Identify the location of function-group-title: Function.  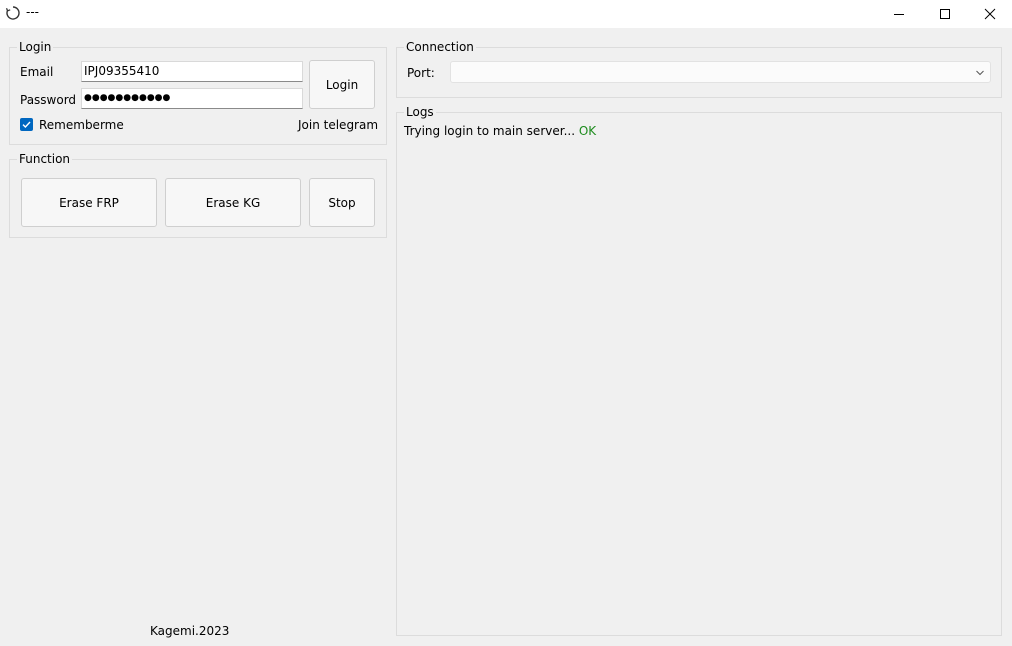
(45, 159).